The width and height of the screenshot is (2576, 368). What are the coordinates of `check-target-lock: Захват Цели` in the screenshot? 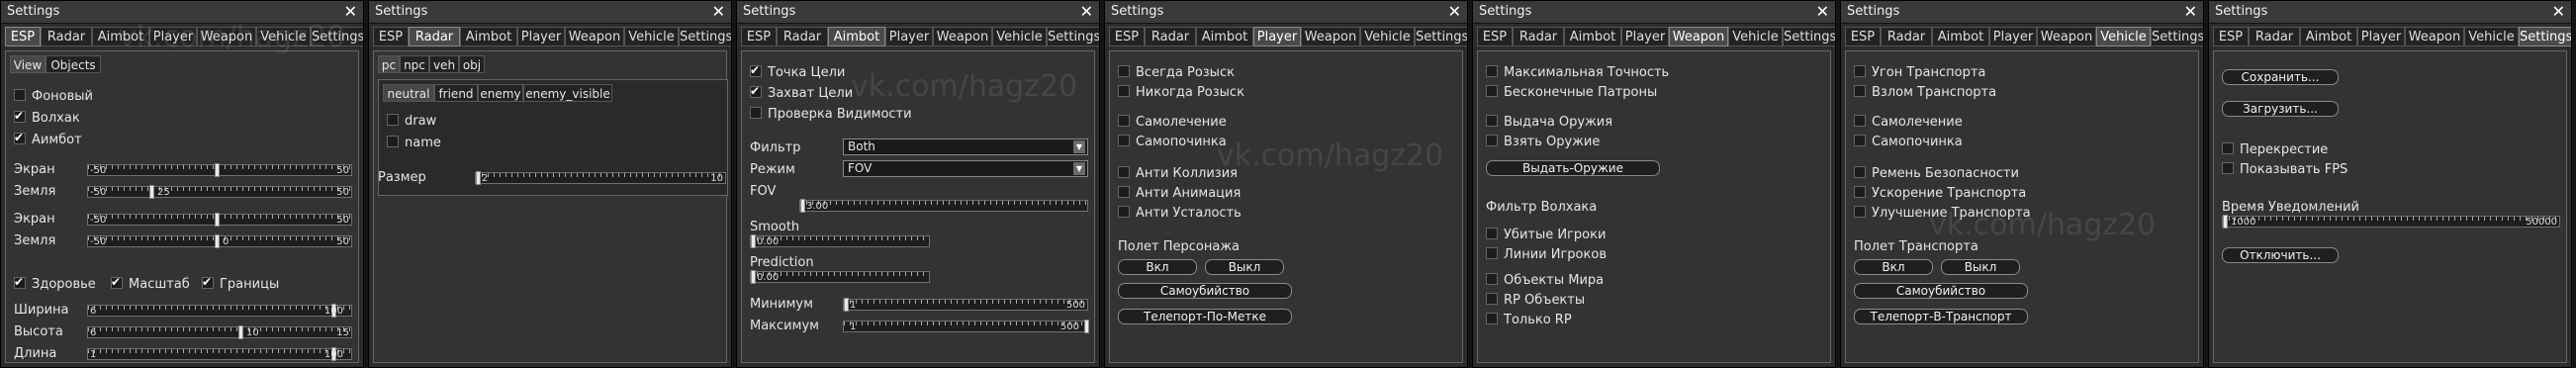 It's located at (801, 93).